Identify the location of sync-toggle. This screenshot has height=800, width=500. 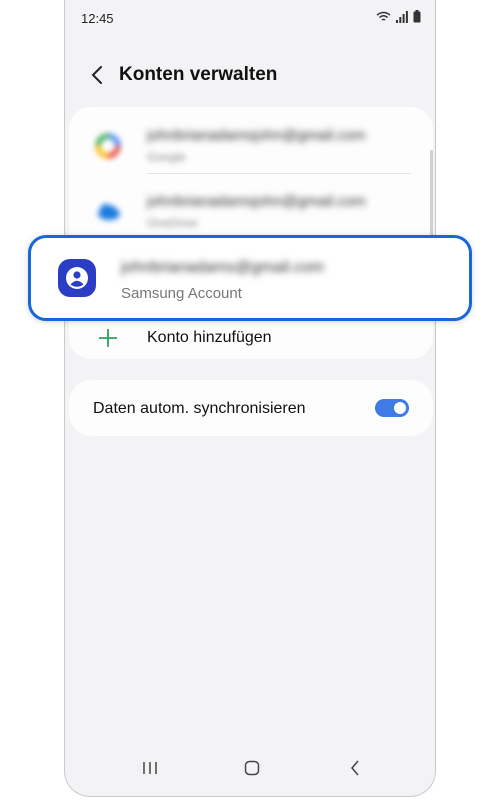
(392, 408).